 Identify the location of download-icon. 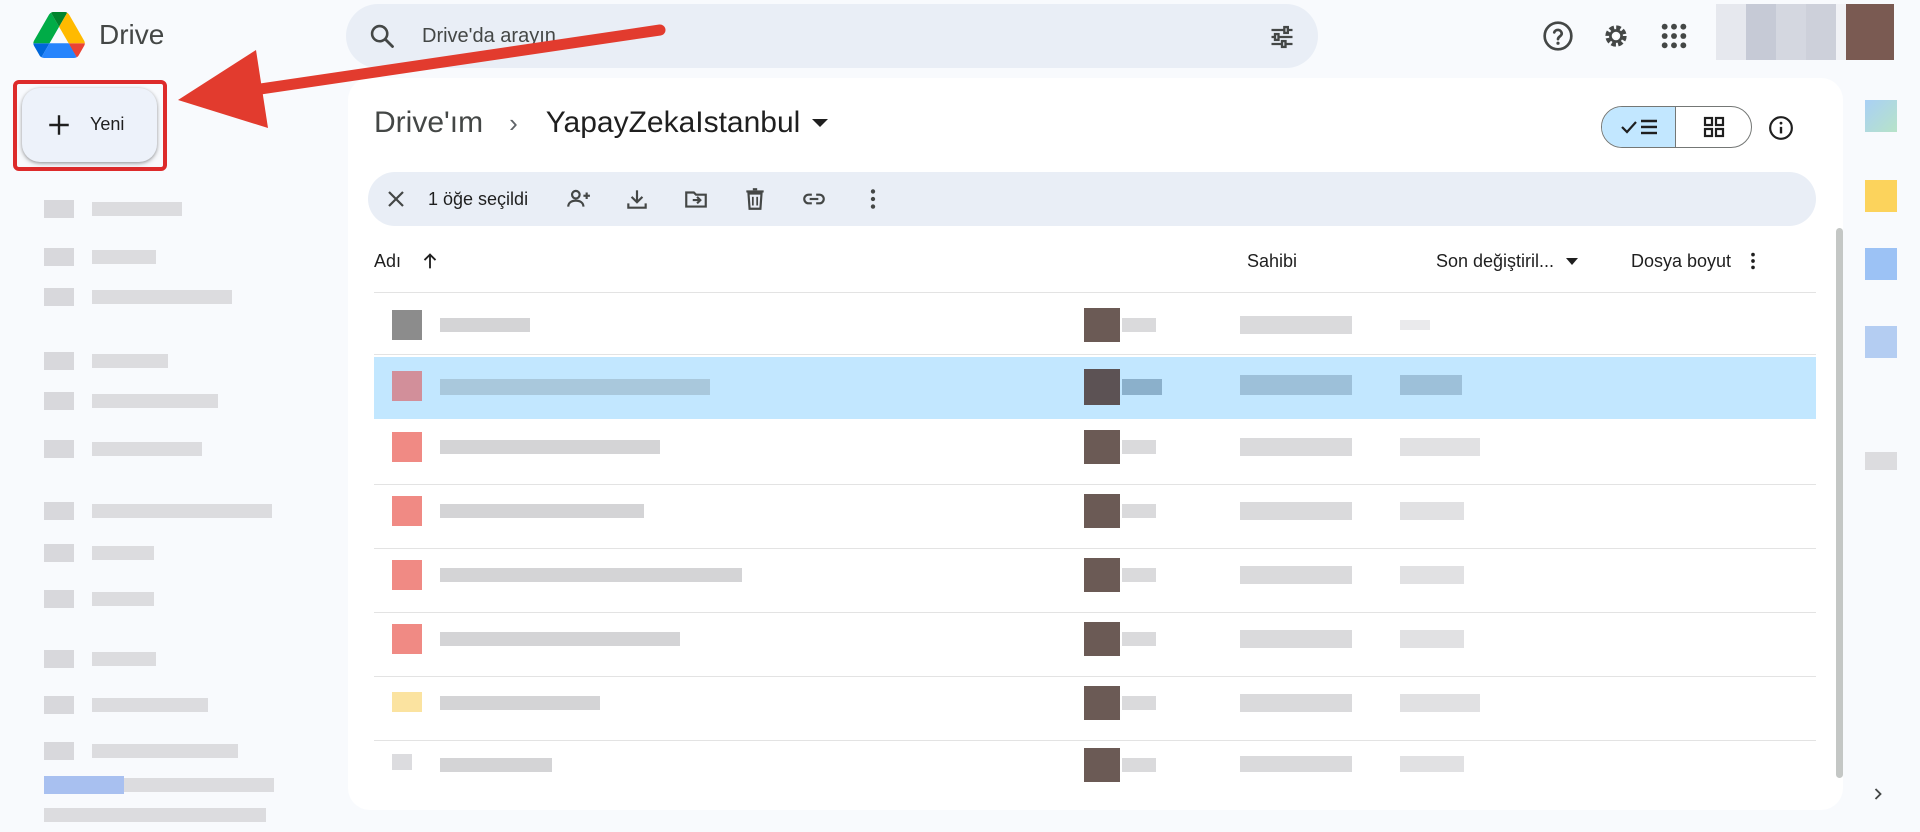
(637, 199).